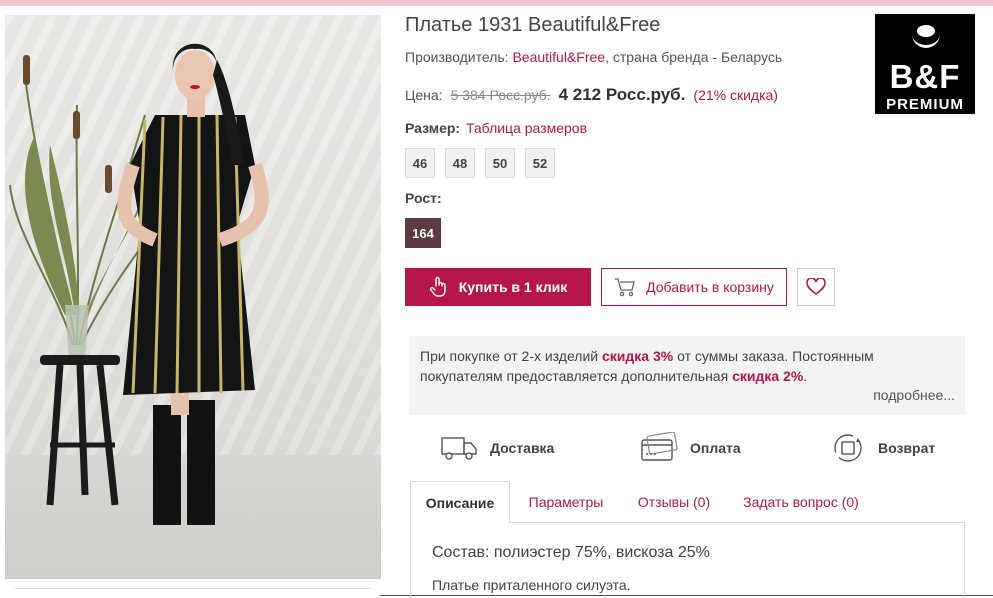 The height and width of the screenshot is (598, 993). What do you see at coordinates (694, 57) in the screenshot?
I see `brand-country: , страна бренда - Беларусь` at bounding box center [694, 57].